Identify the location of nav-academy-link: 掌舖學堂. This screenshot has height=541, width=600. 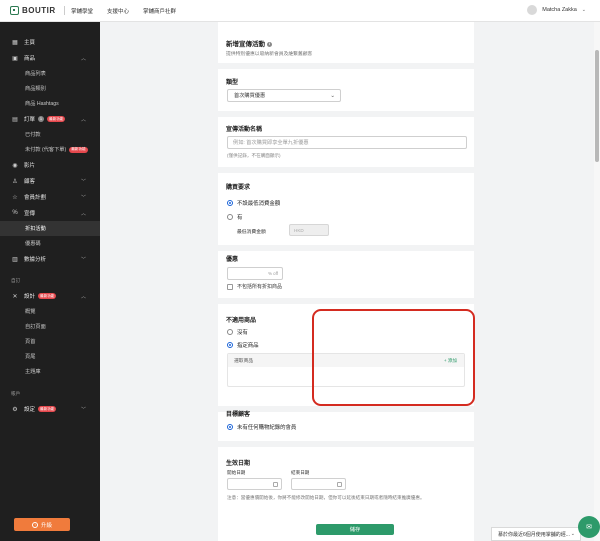
(82, 11).